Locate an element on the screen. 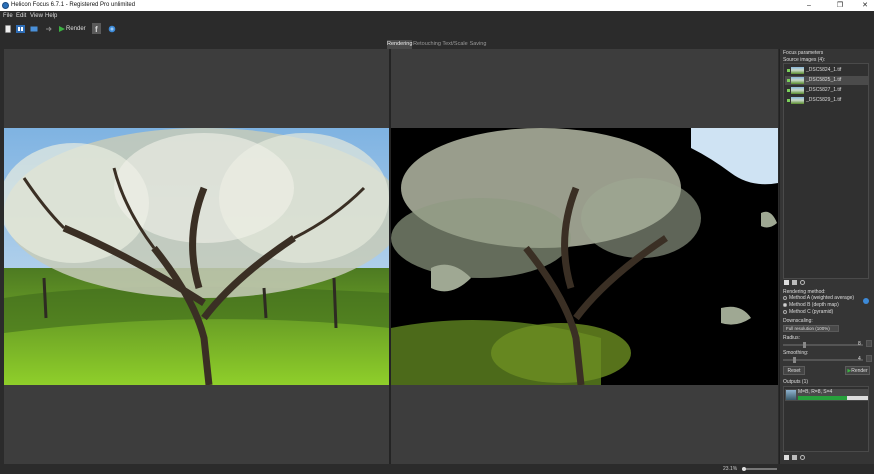 This screenshot has height=474, width=874. menu-edit: Edit is located at coordinates (21, 16).